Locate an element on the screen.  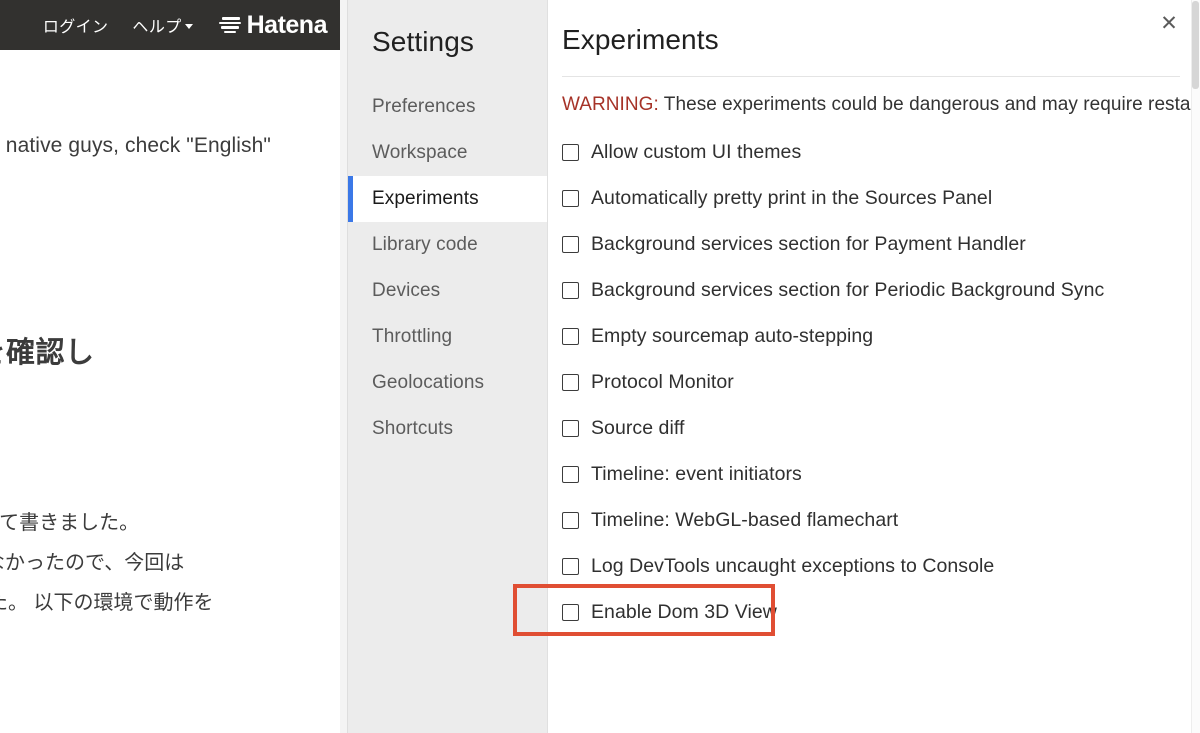
page-title: Experiments is located at coordinates (640, 39).